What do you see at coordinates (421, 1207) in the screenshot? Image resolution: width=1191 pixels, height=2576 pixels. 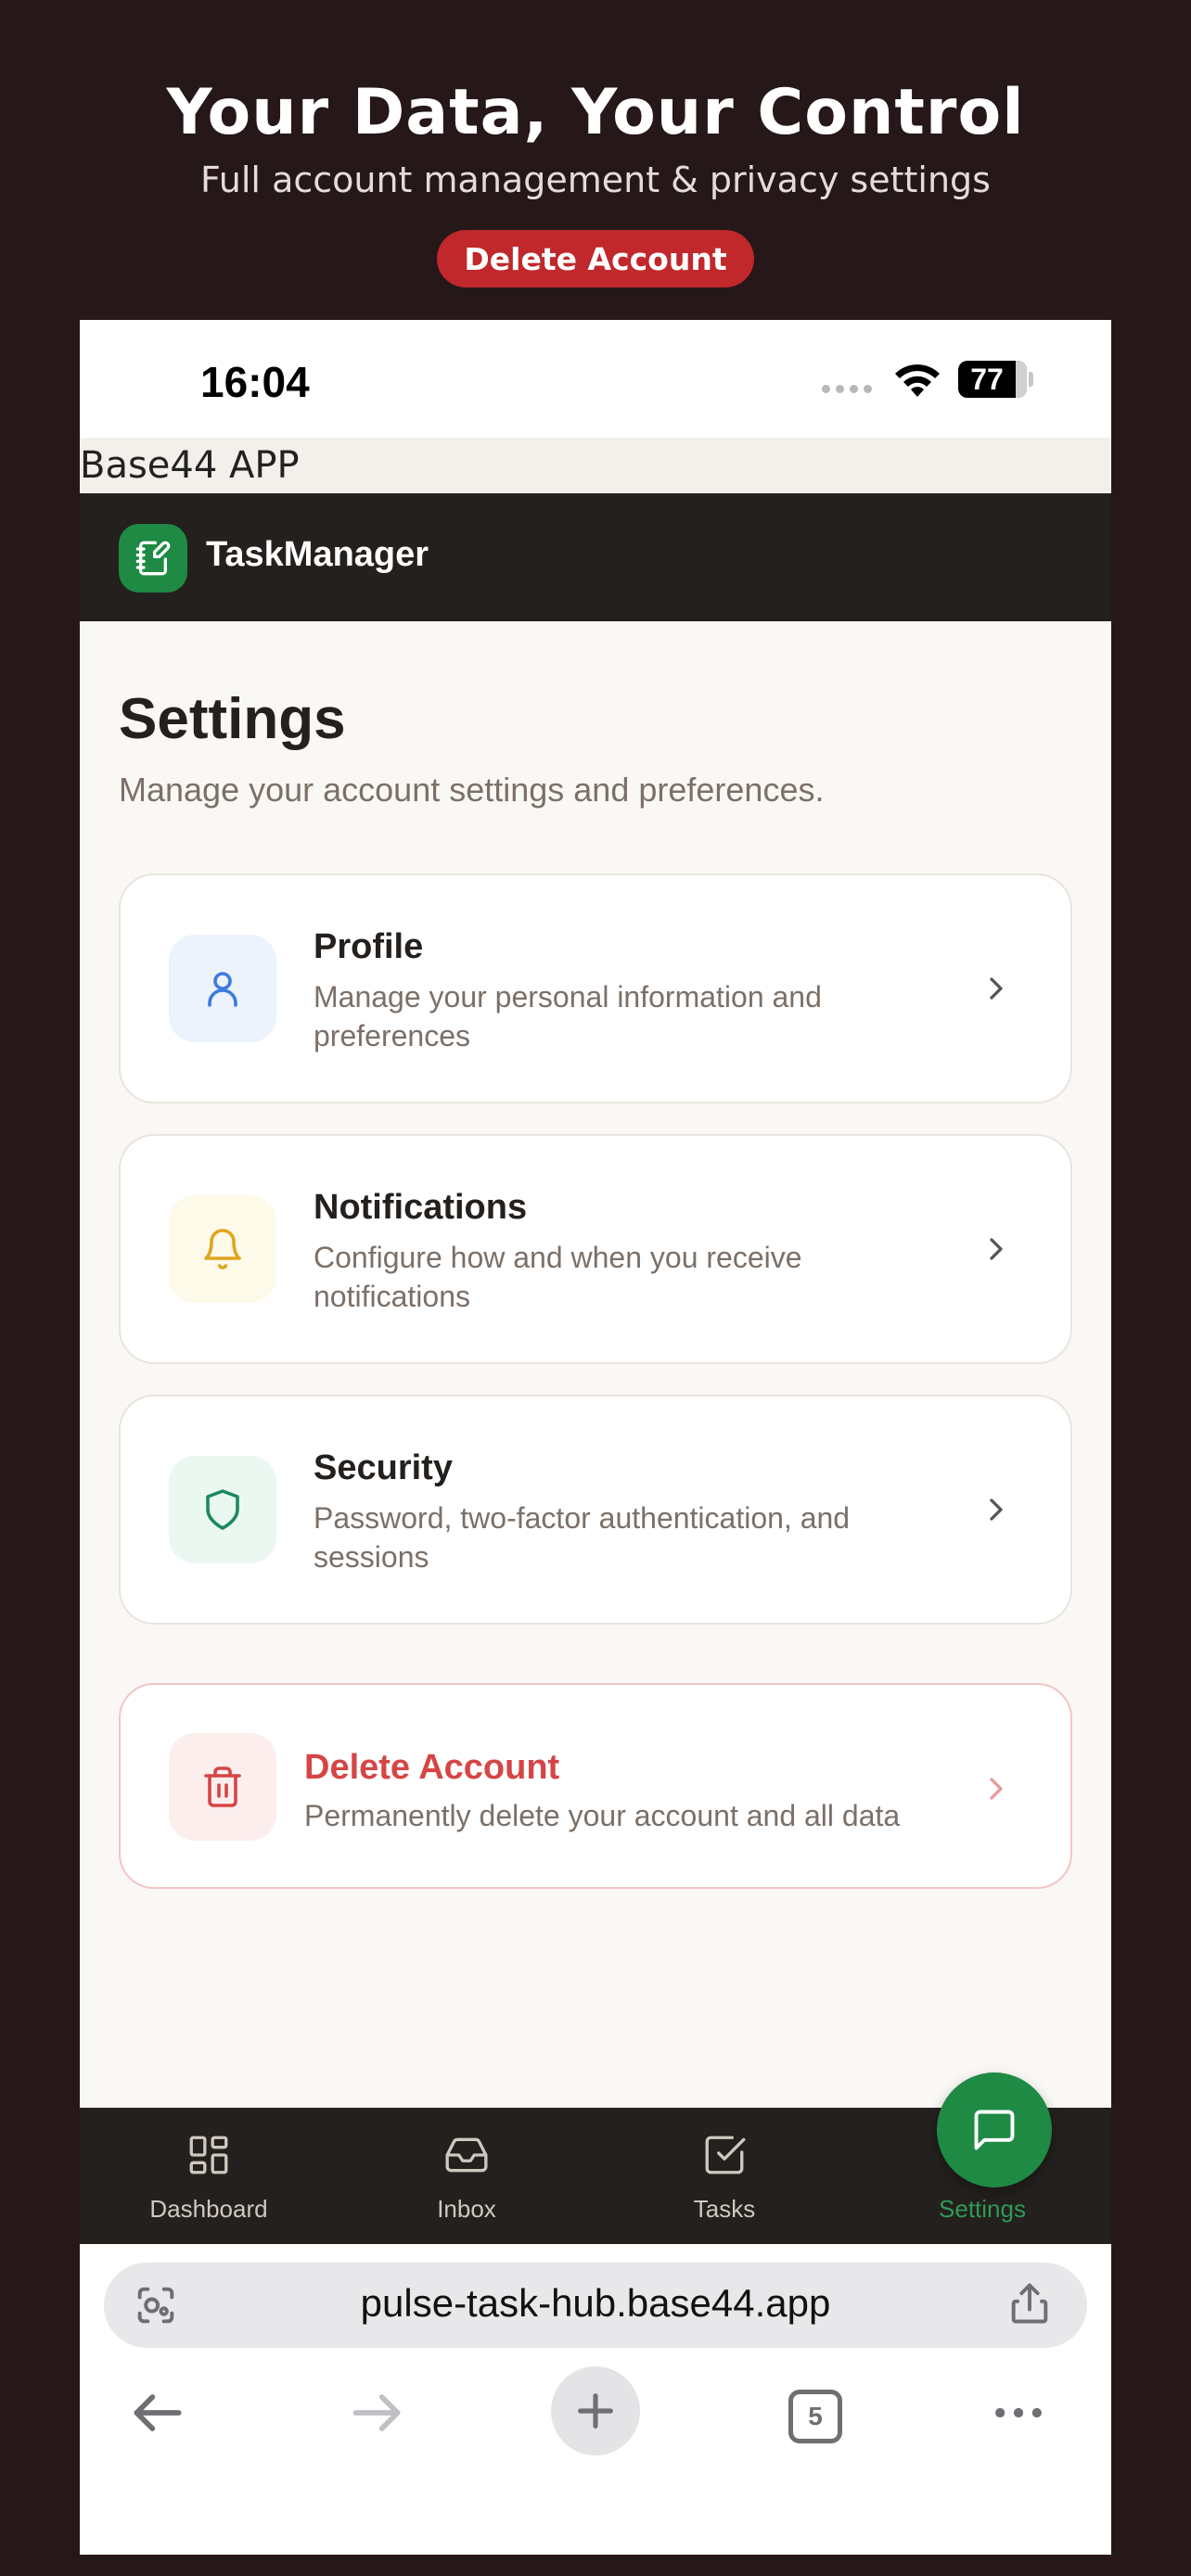 I see `card-title: Notifications` at bounding box center [421, 1207].